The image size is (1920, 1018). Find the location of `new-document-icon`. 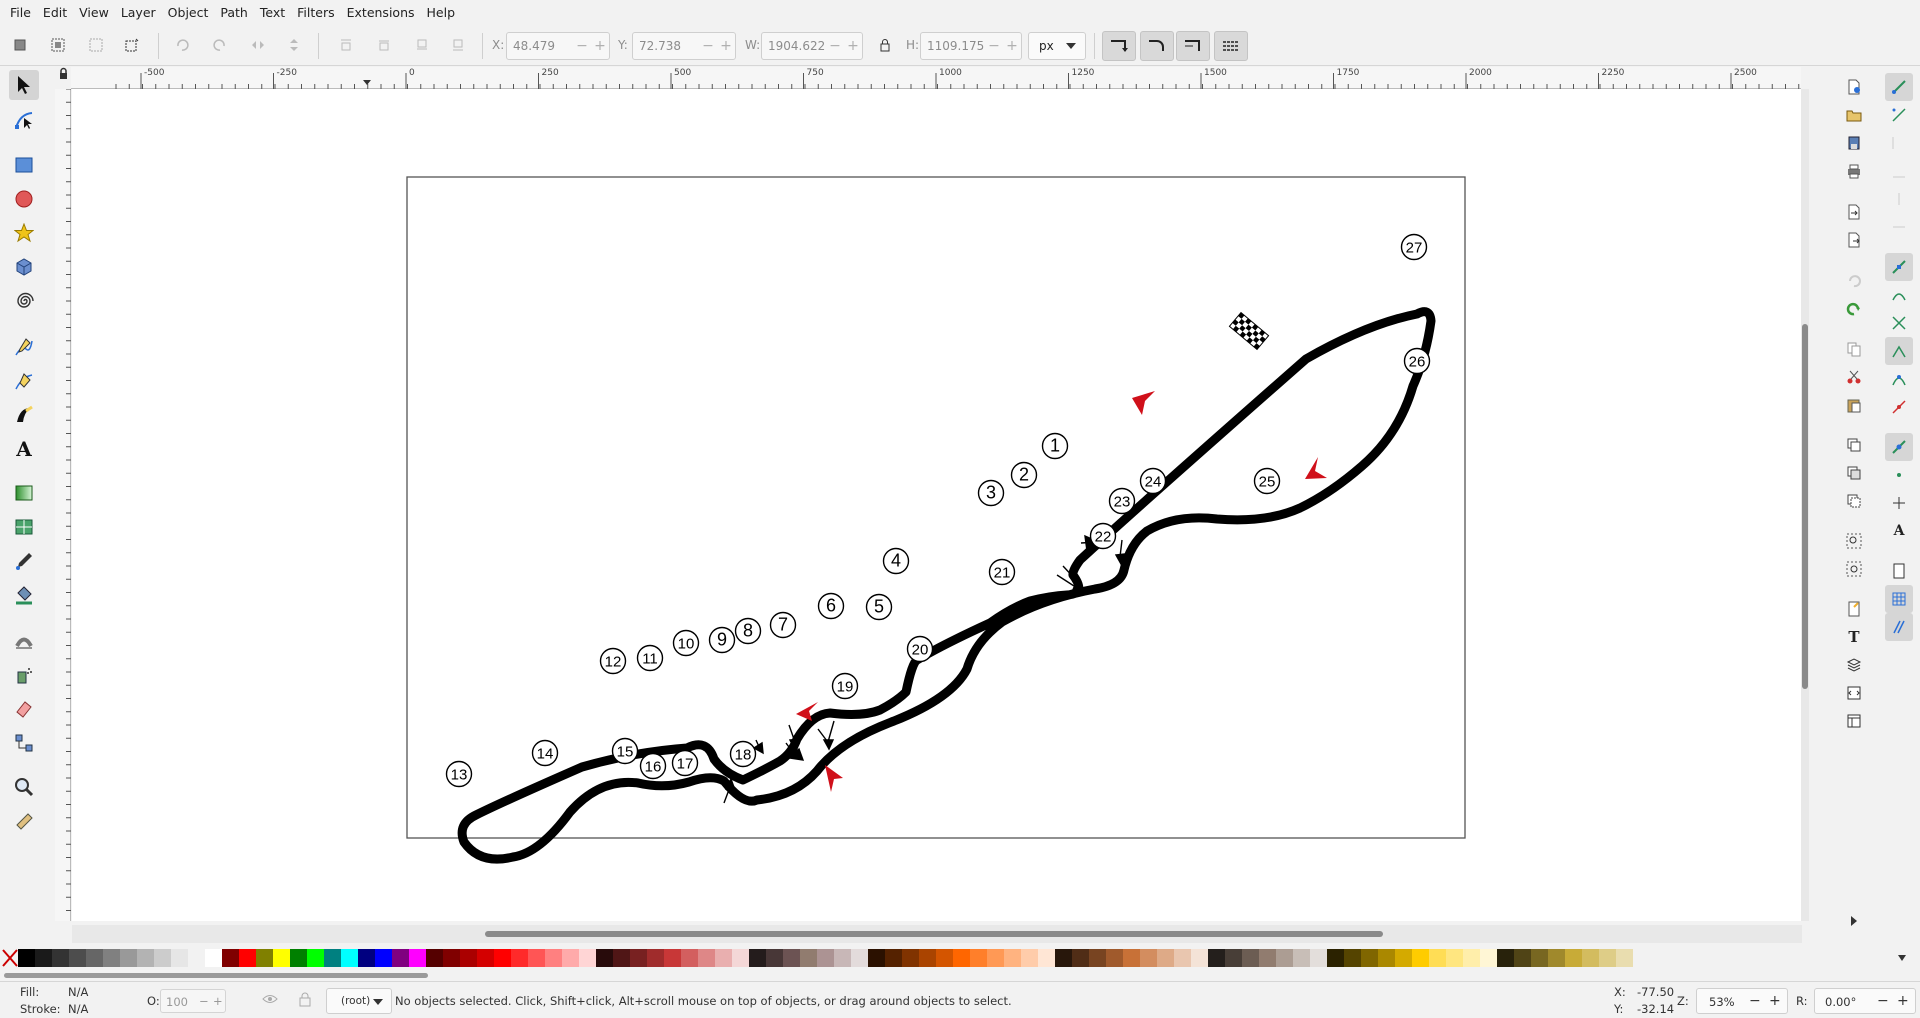

new-document-icon is located at coordinates (1854, 87).